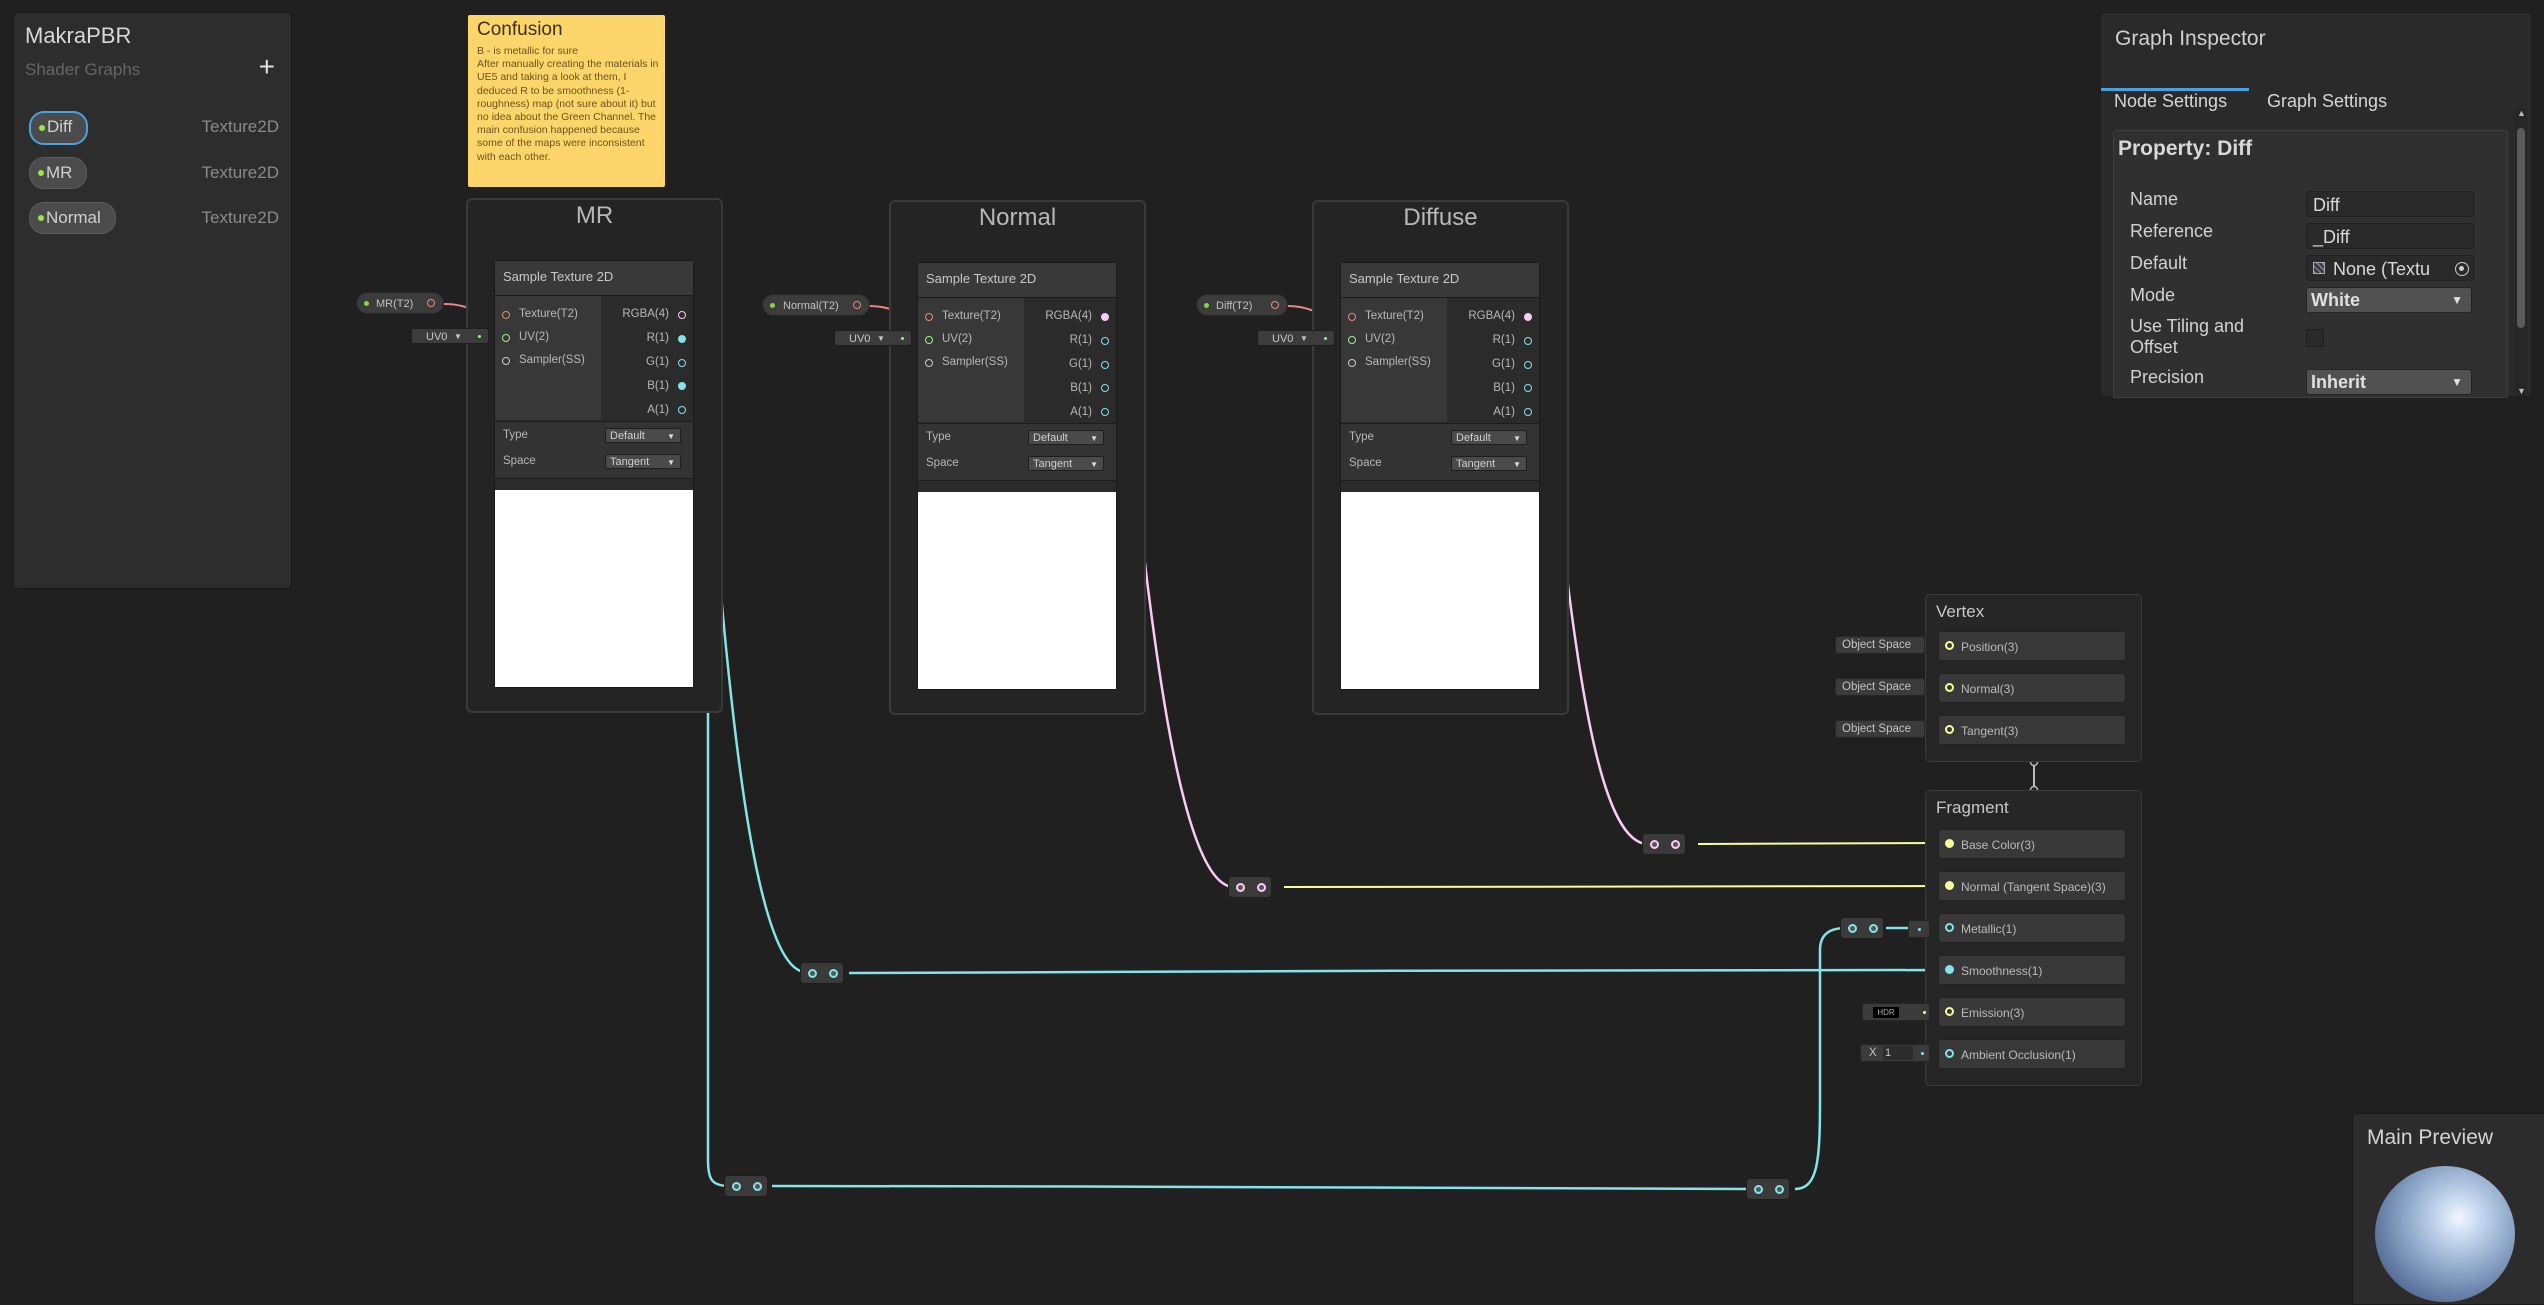  What do you see at coordinates (2521, 391) in the screenshot?
I see `scroll-down-icon: ▼` at bounding box center [2521, 391].